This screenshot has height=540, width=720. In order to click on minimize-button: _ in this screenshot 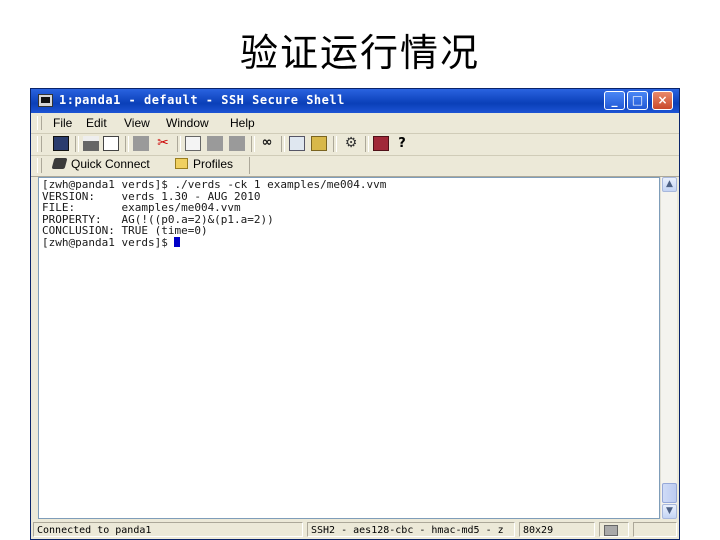, I will do `click(614, 100)`.